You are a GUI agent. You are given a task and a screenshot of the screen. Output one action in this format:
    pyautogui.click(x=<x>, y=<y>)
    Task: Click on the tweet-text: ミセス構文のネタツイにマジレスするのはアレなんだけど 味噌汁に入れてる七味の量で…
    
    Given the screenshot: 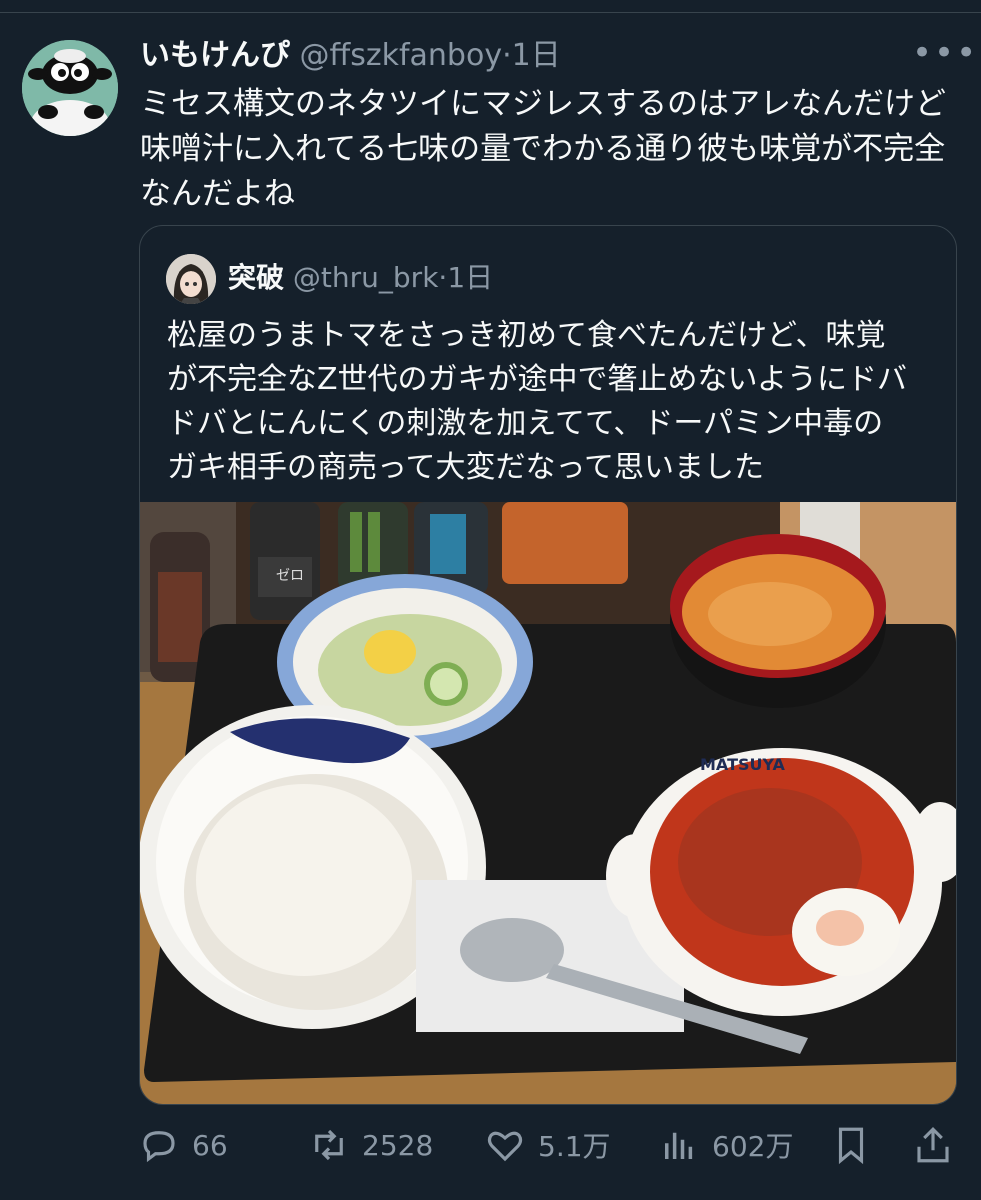 What is the action you would take?
    pyautogui.click(x=543, y=149)
    